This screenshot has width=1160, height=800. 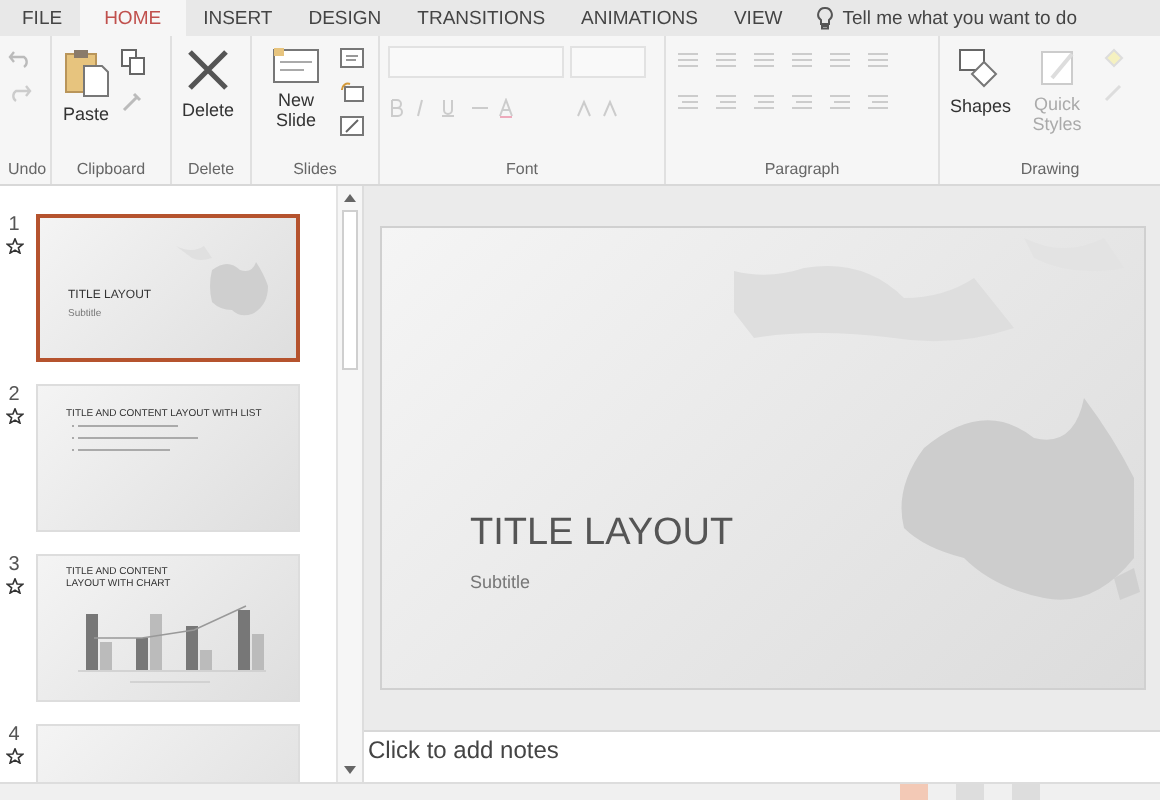 I want to click on new-slide-button: New Slide, so click(x=296, y=89).